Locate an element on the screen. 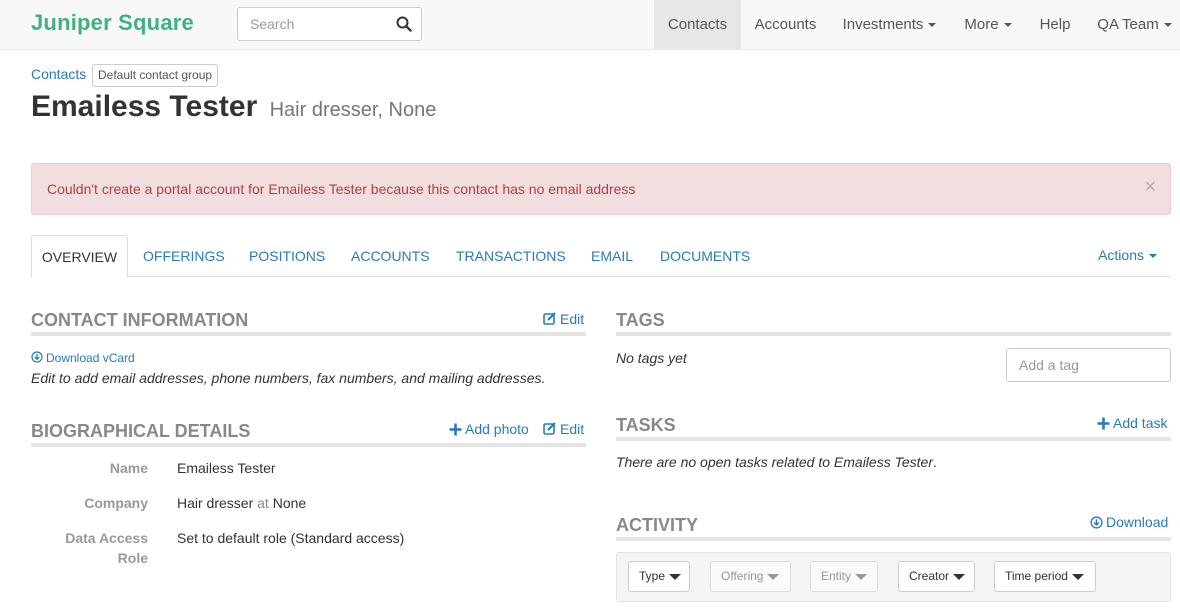 This screenshot has height=615, width=1180. tab-overview: OVERVIEW is located at coordinates (79, 256).